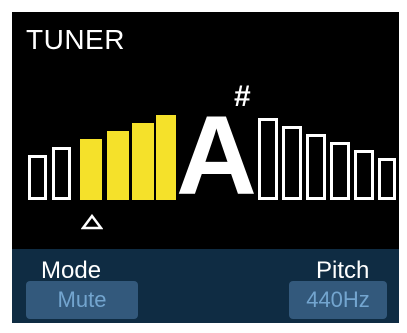  I want to click on tuner-title: TUNER, so click(75, 39).